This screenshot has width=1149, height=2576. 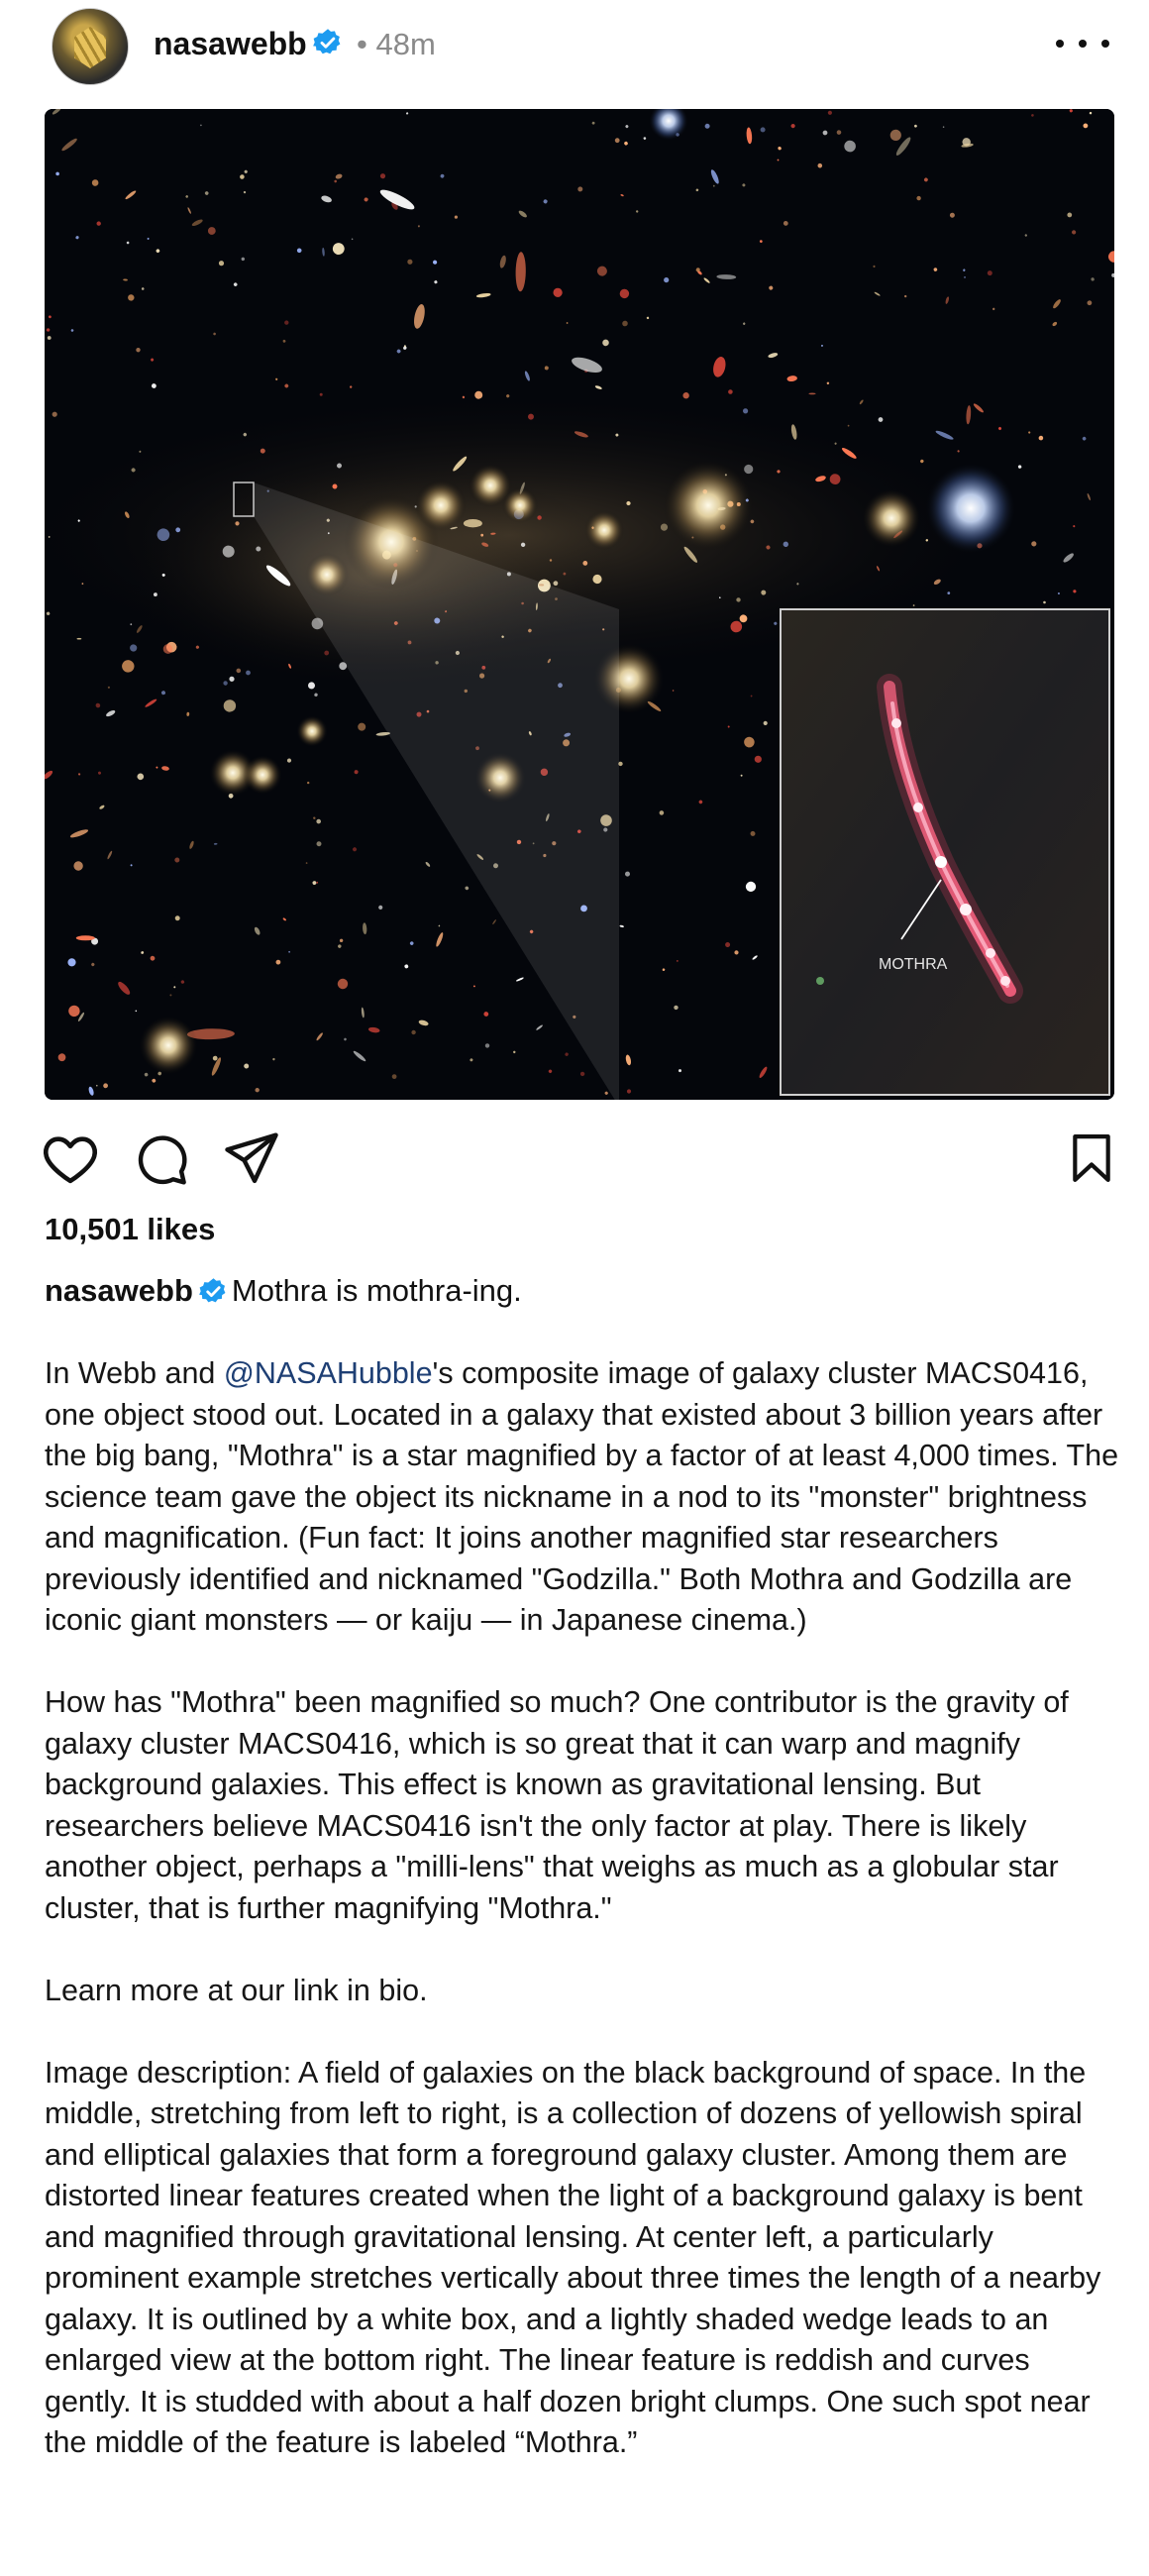 What do you see at coordinates (130, 1229) in the screenshot?
I see `likes-count: 10,501 likes` at bounding box center [130, 1229].